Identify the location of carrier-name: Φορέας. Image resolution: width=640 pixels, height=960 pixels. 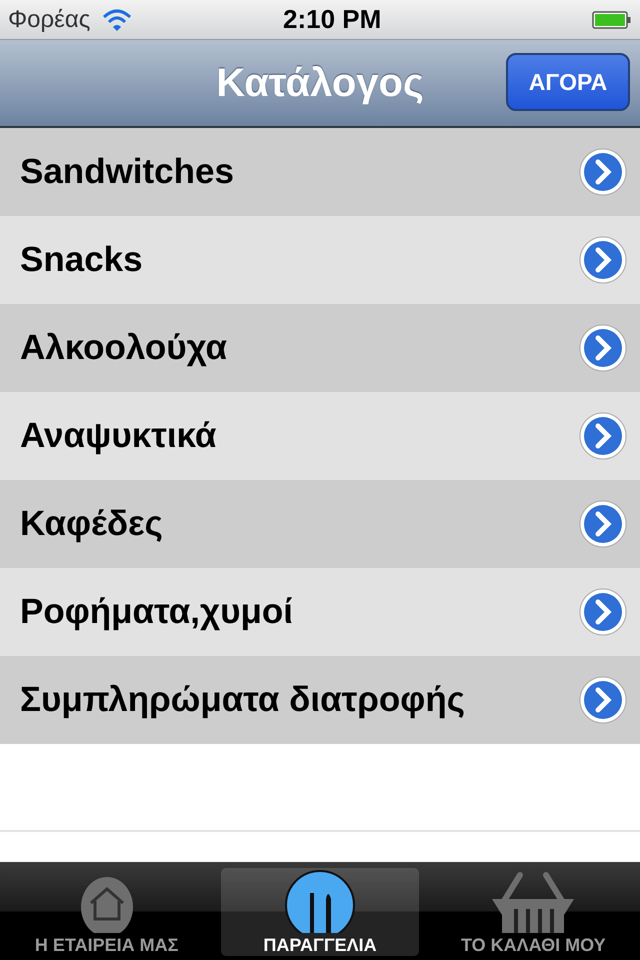
(49, 20).